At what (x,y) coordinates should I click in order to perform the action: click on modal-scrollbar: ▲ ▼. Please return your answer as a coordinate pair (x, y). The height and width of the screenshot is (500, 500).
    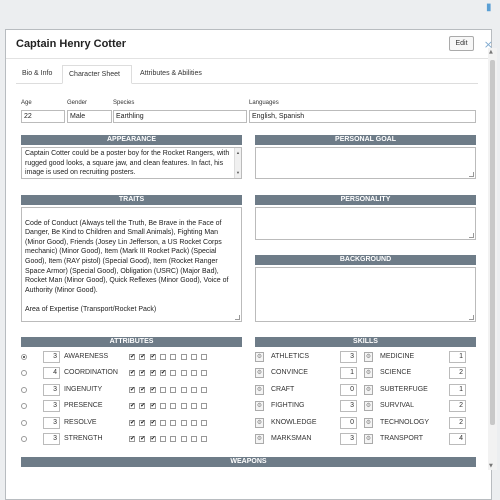
    Looking at the image, I should click on (492, 259).